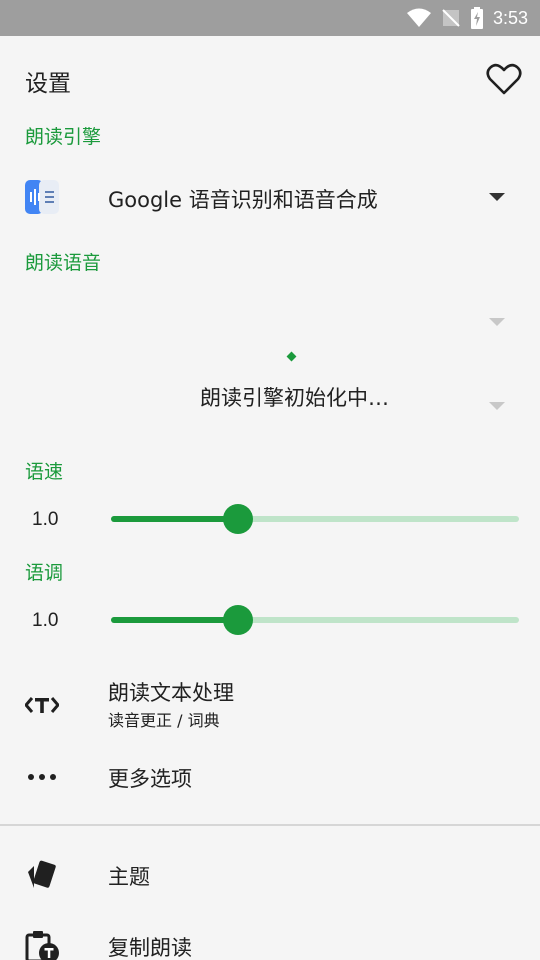  I want to click on speed-section-label: 语速, so click(44, 472).